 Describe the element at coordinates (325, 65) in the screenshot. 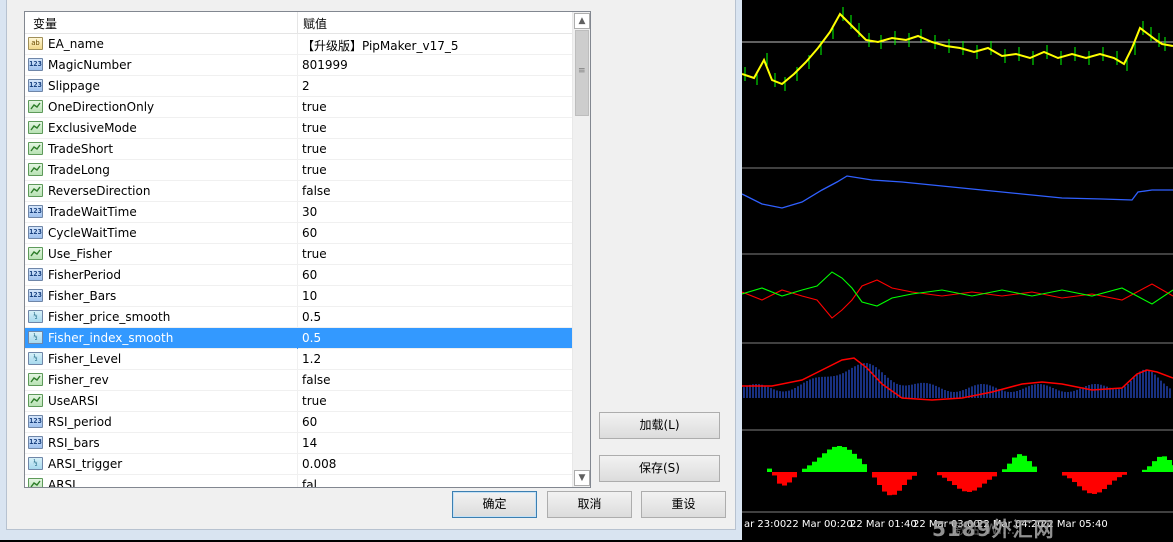

I see `variable-value: 801999` at that location.